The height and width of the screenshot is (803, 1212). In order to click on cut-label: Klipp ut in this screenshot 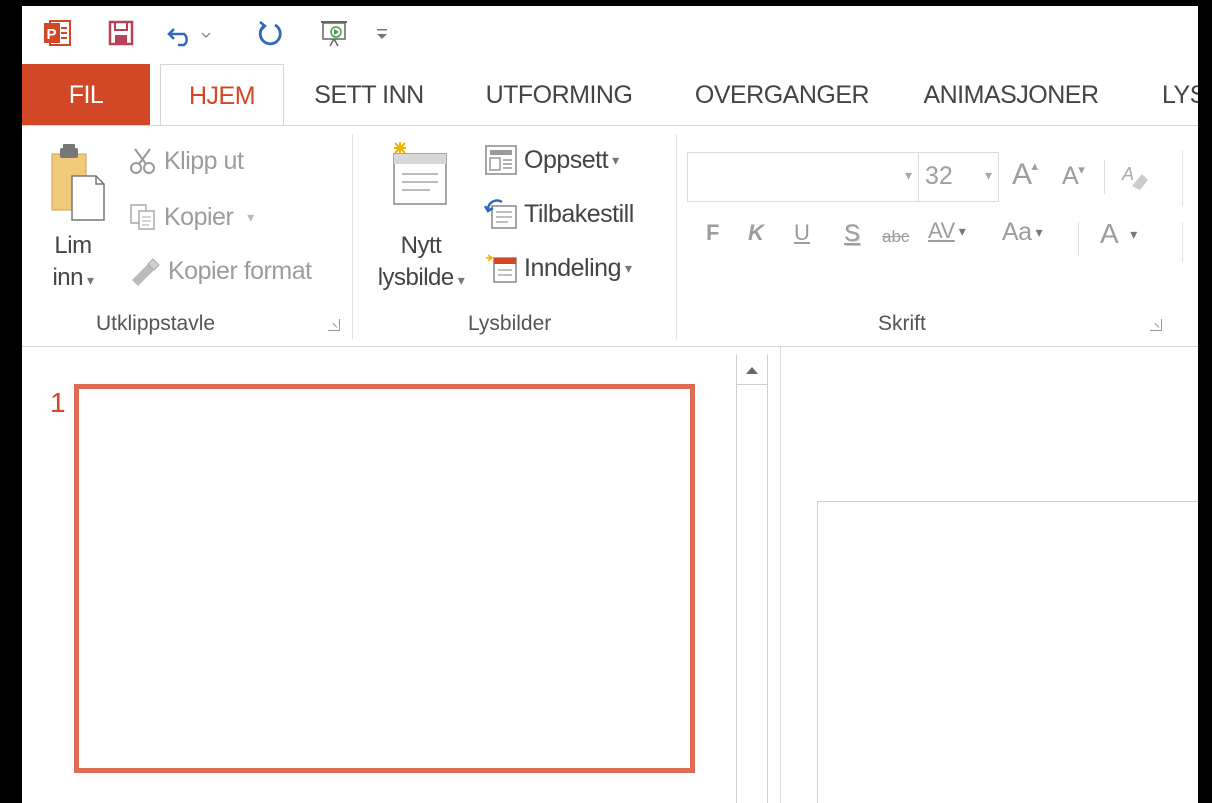, I will do `click(204, 160)`.